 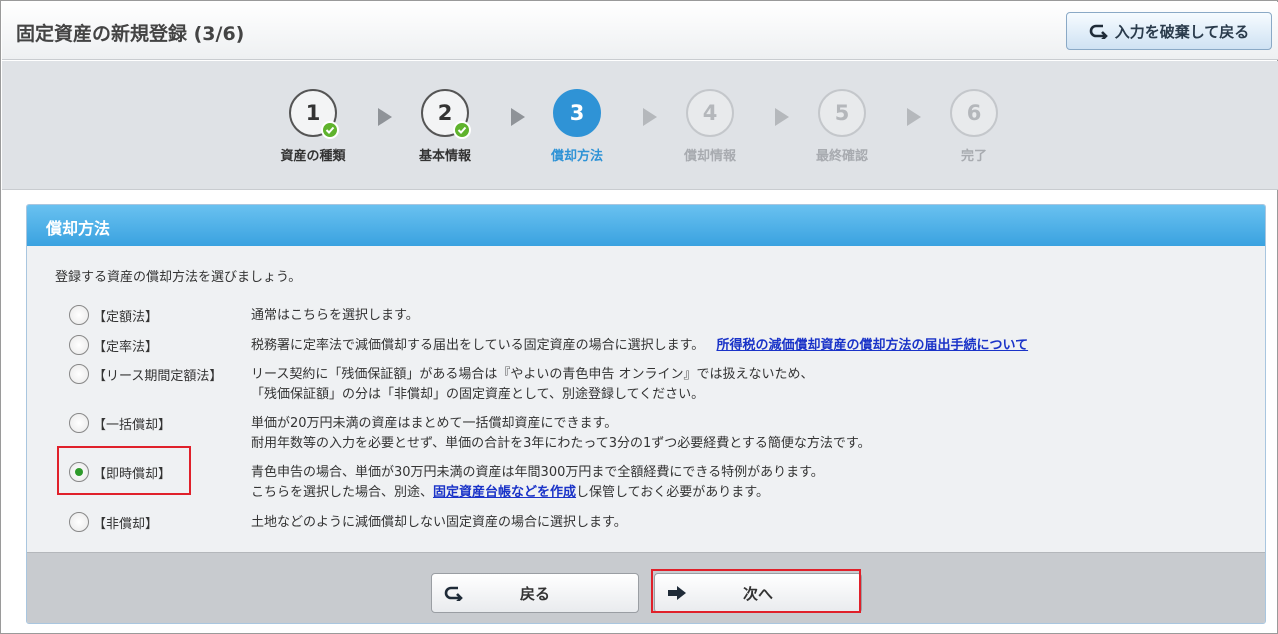 I want to click on next-button: 次へ, so click(x=758, y=593).